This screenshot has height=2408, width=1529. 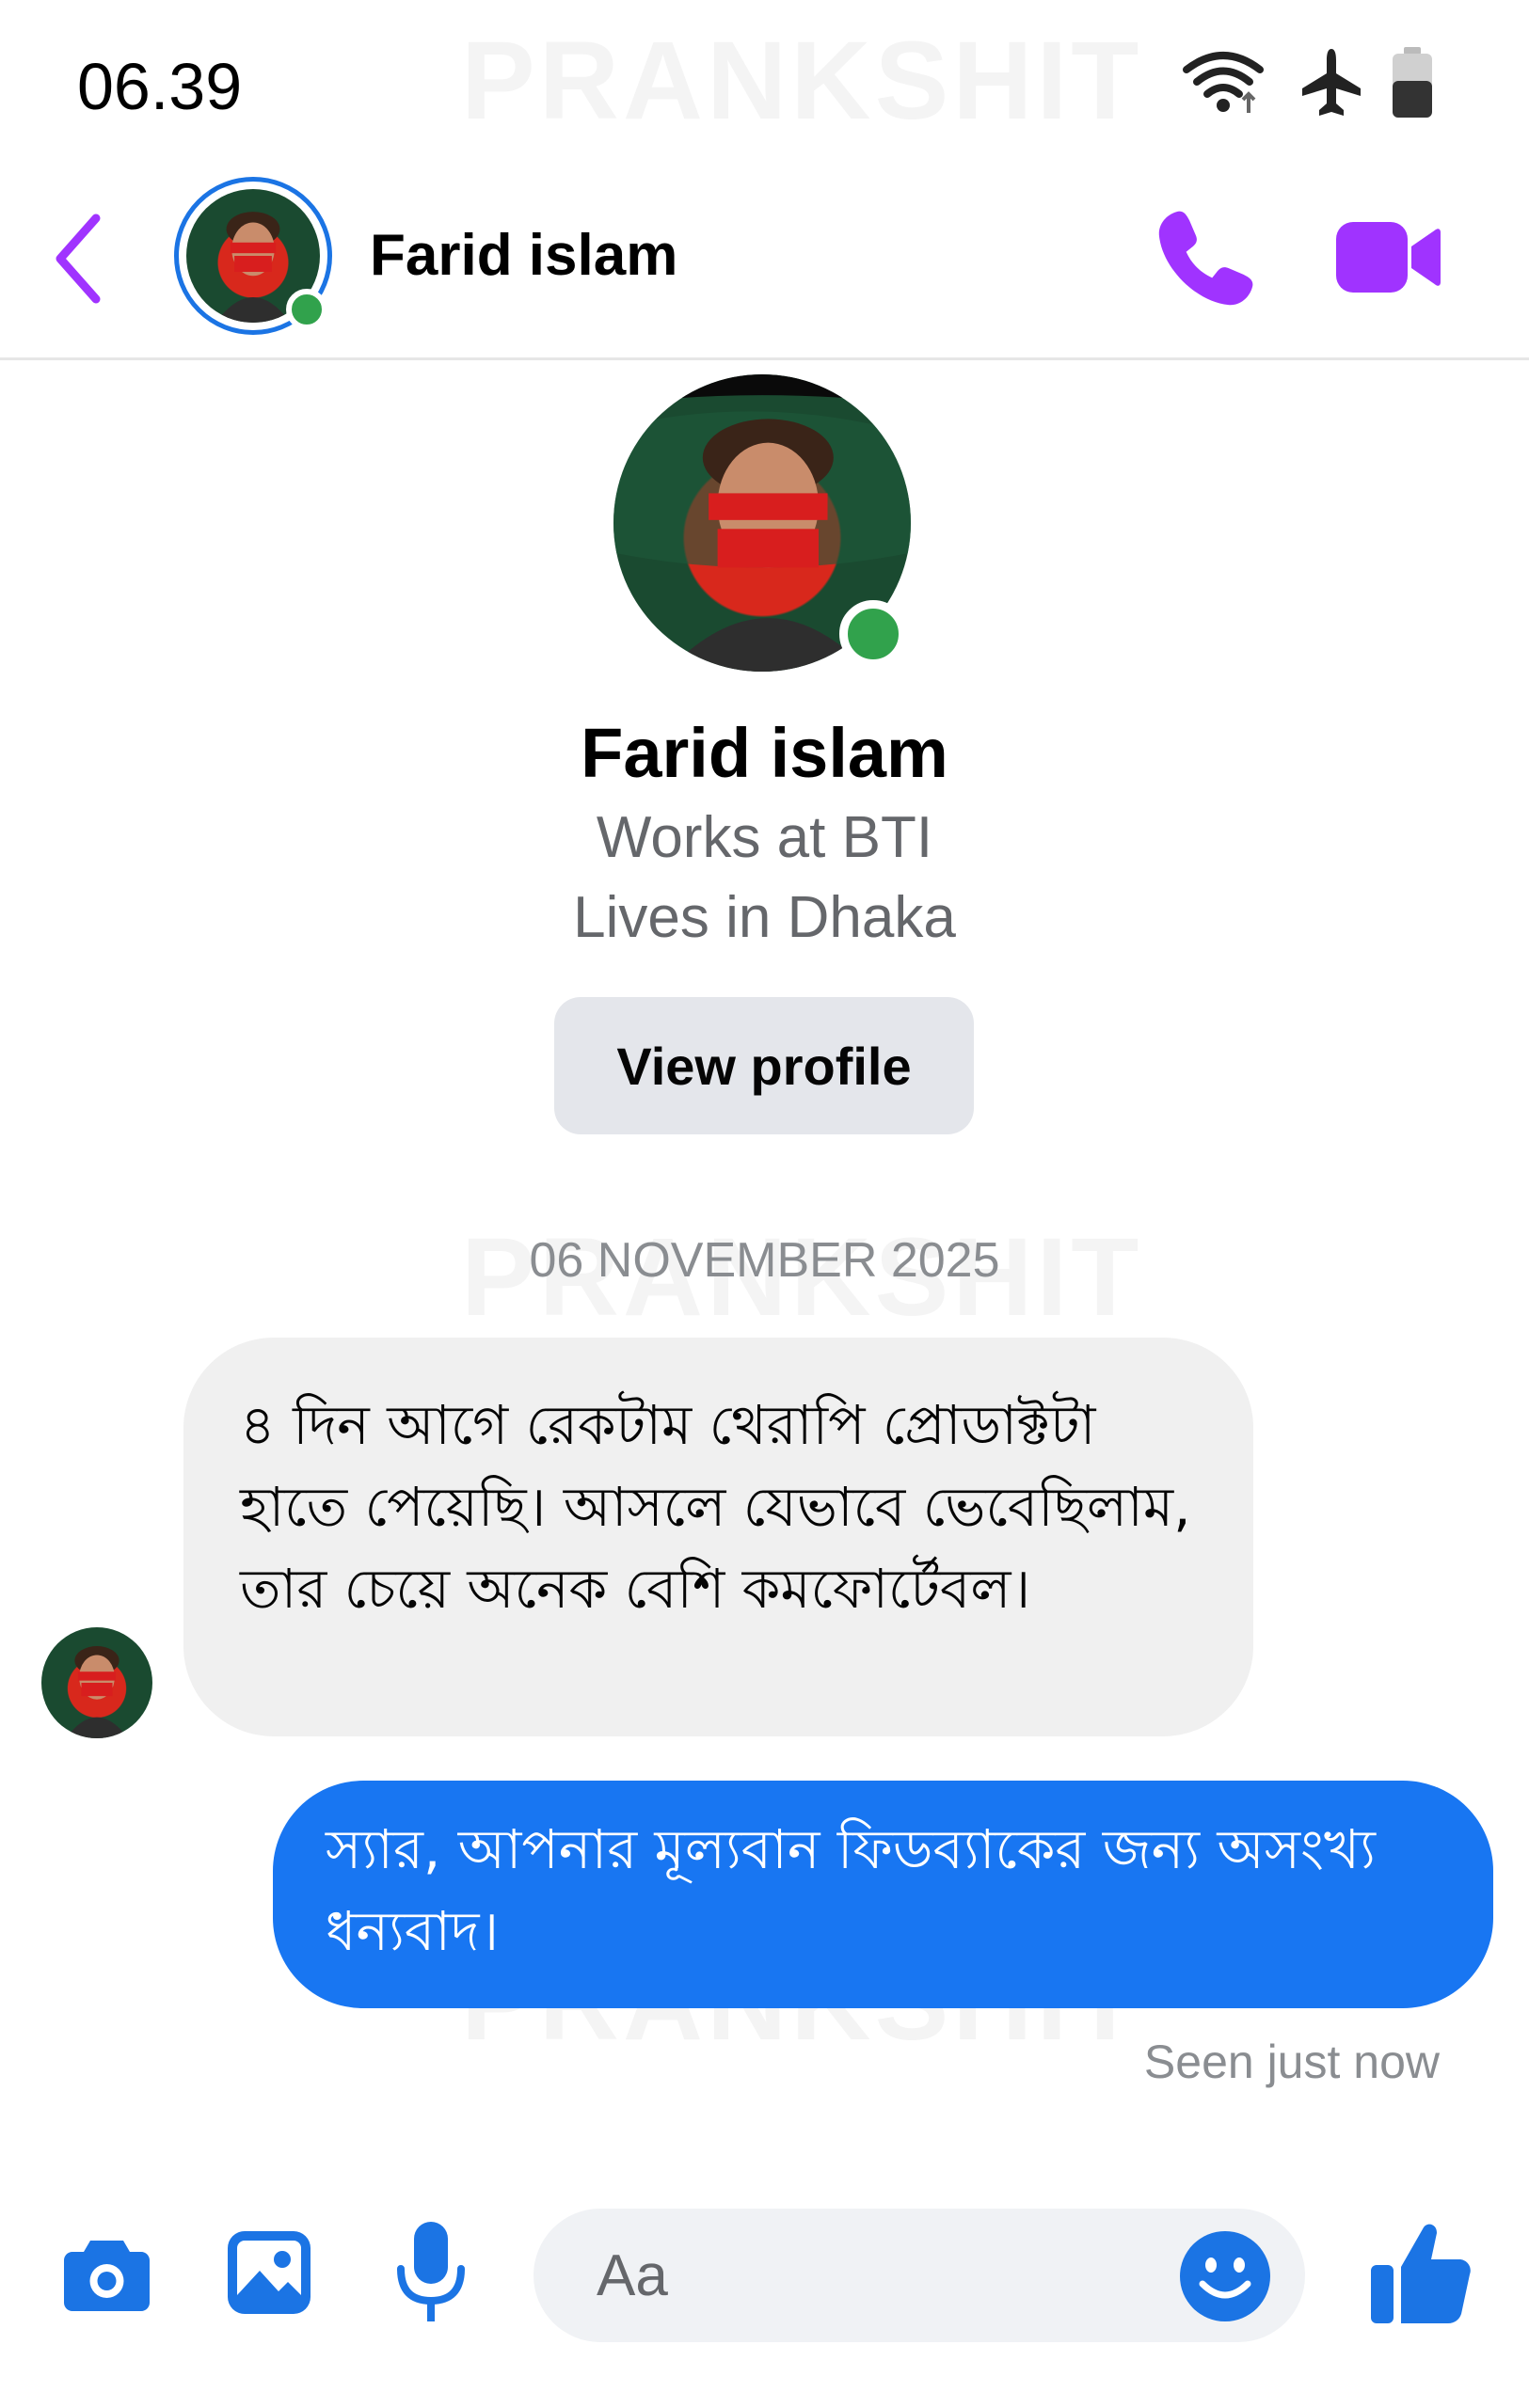 What do you see at coordinates (764, 1261) in the screenshot?
I see `date-separator: 06 NOVEMBER 2025` at bounding box center [764, 1261].